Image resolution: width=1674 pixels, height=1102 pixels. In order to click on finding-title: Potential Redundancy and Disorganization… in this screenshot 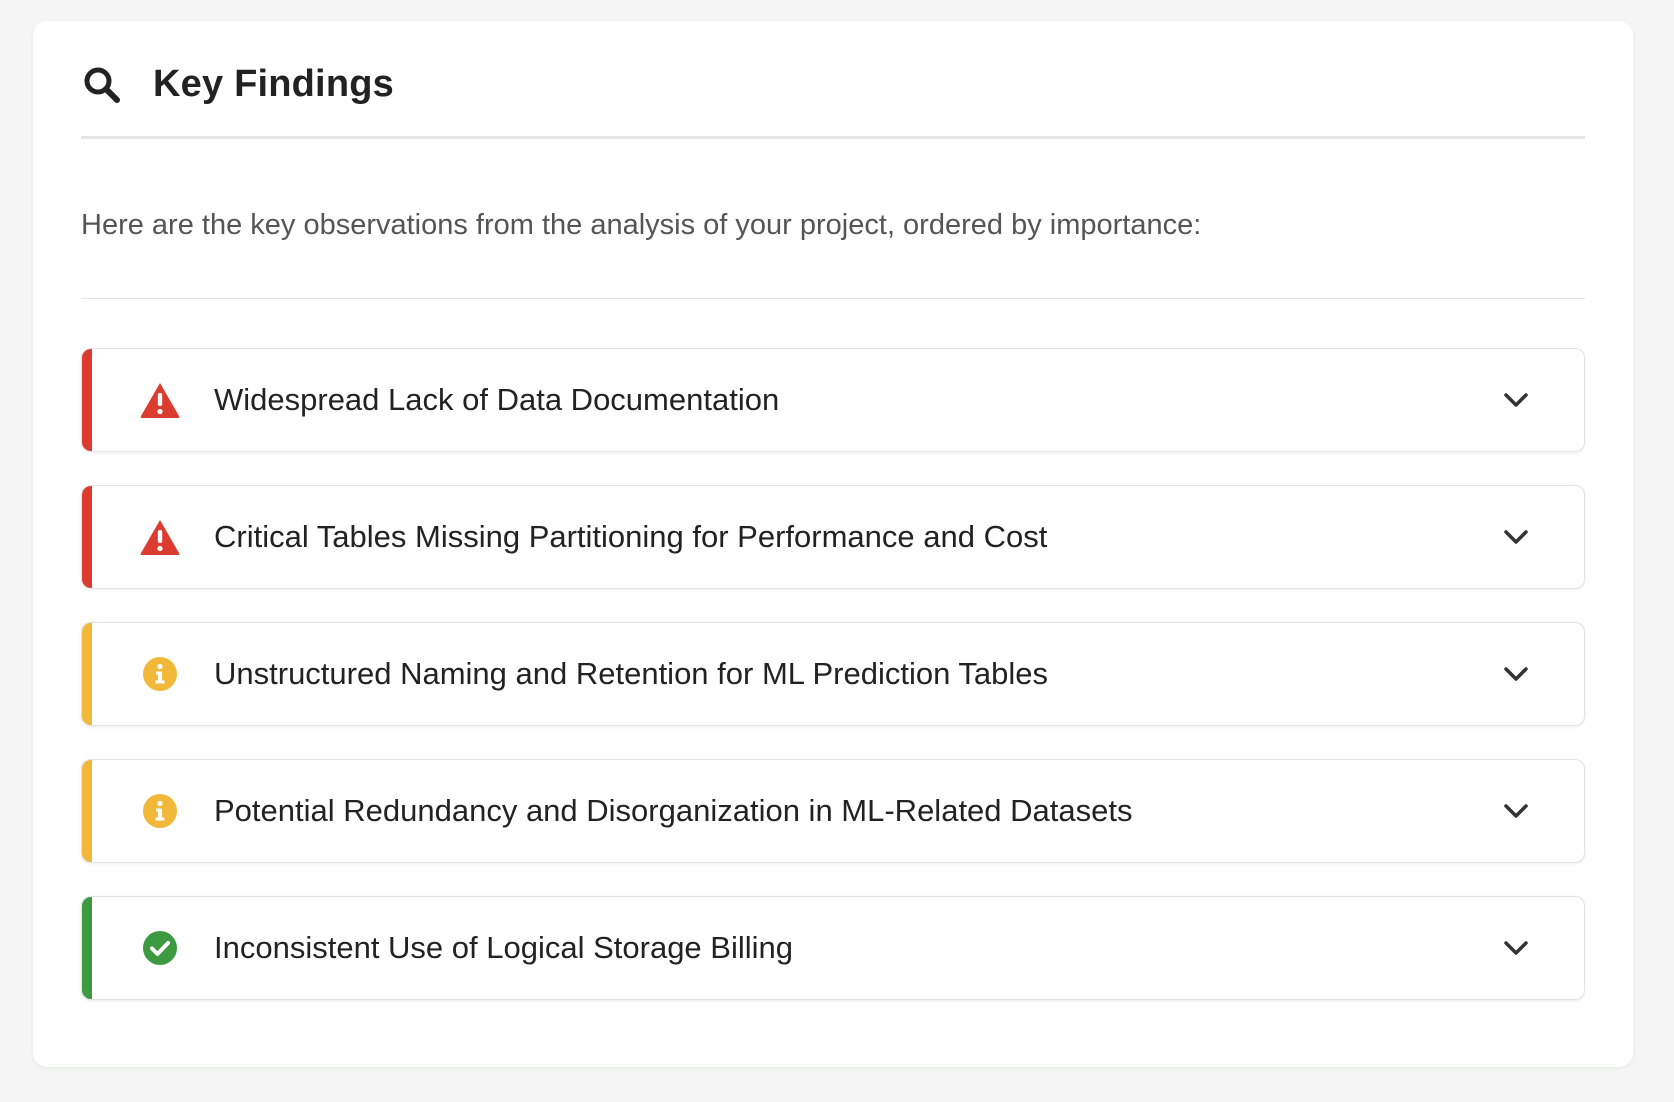, I will do `click(673, 810)`.